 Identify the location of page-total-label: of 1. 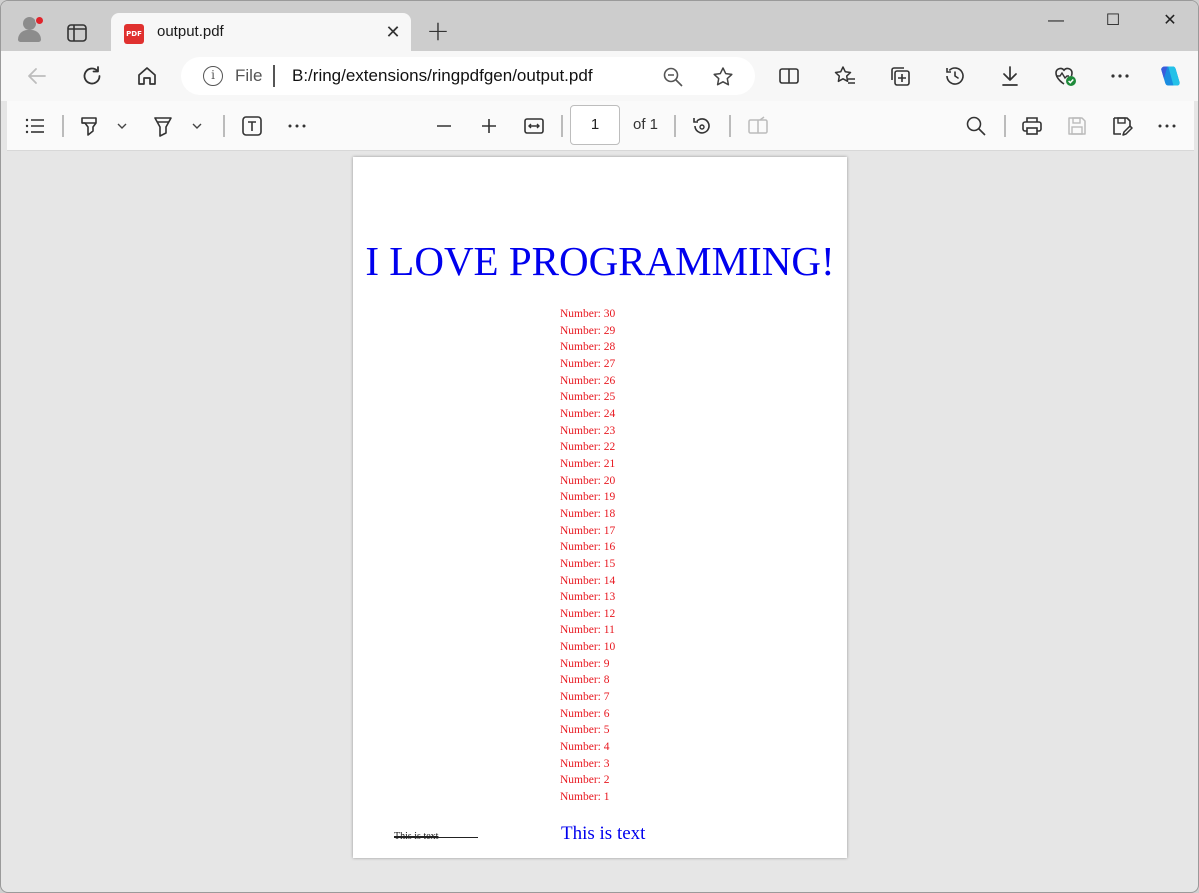
(646, 124).